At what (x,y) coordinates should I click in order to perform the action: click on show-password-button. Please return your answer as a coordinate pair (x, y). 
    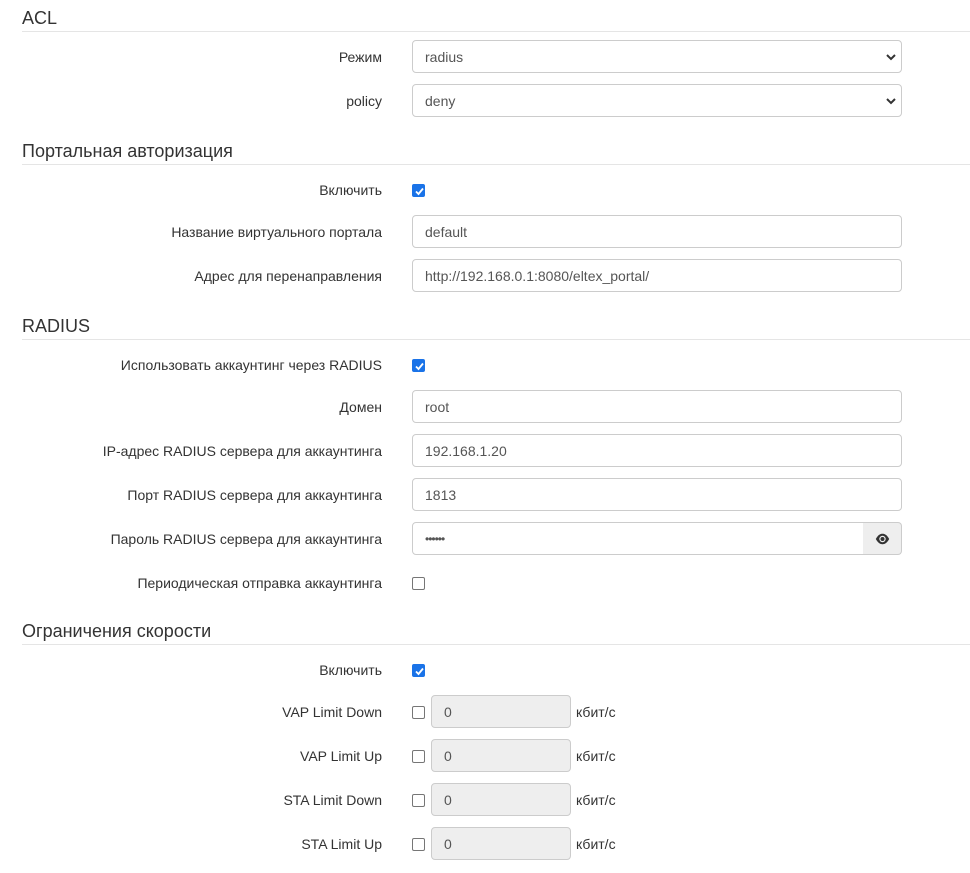
    Looking at the image, I should click on (882, 538).